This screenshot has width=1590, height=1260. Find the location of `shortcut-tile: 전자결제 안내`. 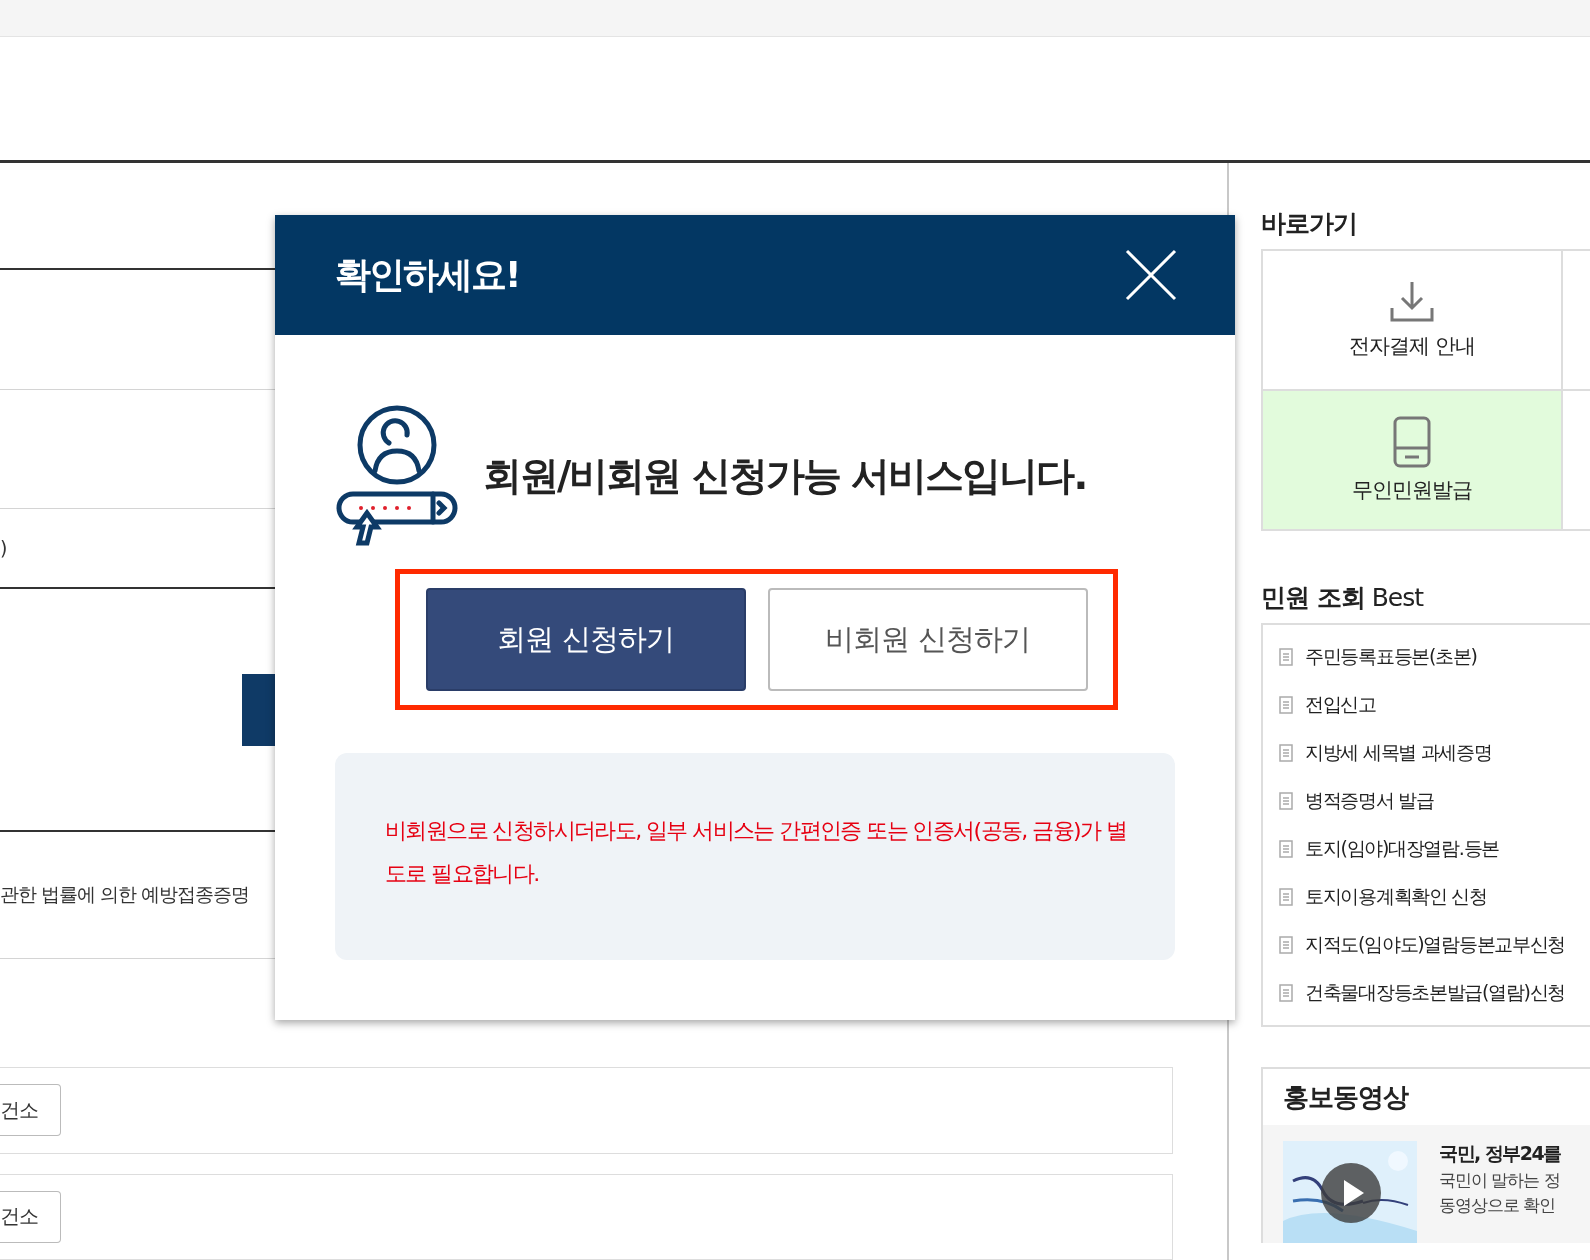

shortcut-tile: 전자결제 안내 is located at coordinates (1413, 321).